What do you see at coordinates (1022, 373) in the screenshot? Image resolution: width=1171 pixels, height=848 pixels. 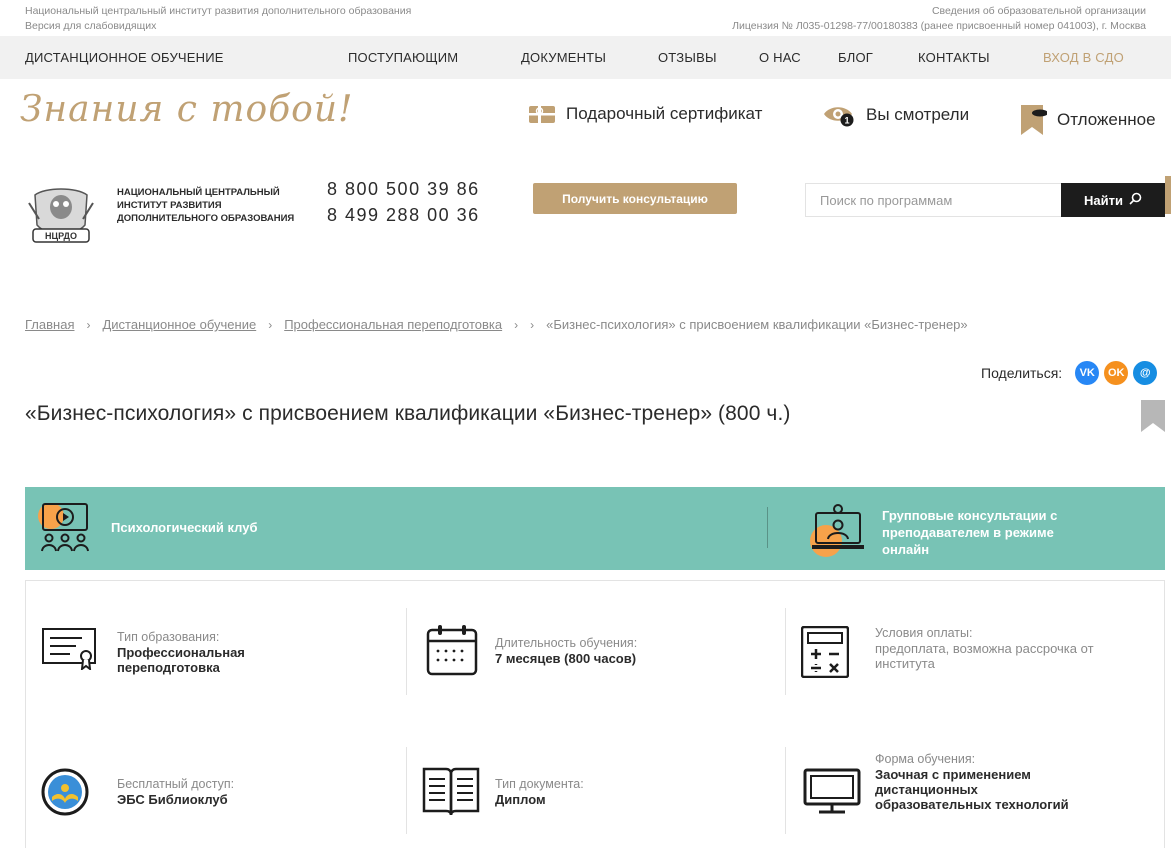 I see `share-label: Поделиться:` at bounding box center [1022, 373].